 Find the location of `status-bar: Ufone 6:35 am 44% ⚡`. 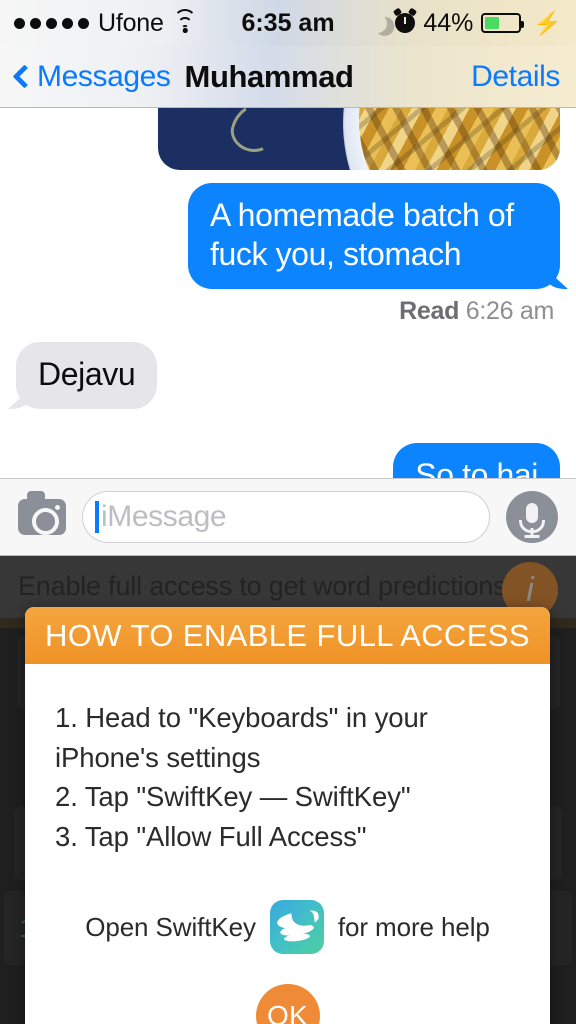

status-bar: Ufone 6:35 am 44% ⚡ is located at coordinates (288, 23).